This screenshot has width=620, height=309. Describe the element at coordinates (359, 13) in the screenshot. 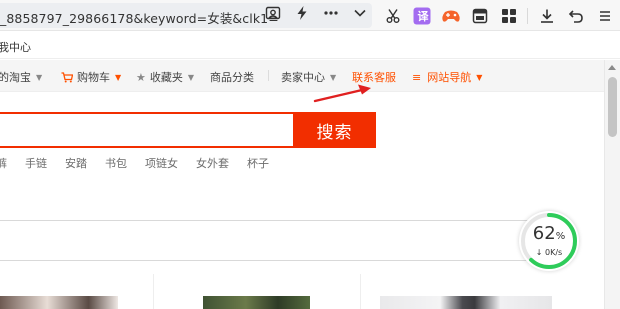

I see `chevron-down-icon` at that location.